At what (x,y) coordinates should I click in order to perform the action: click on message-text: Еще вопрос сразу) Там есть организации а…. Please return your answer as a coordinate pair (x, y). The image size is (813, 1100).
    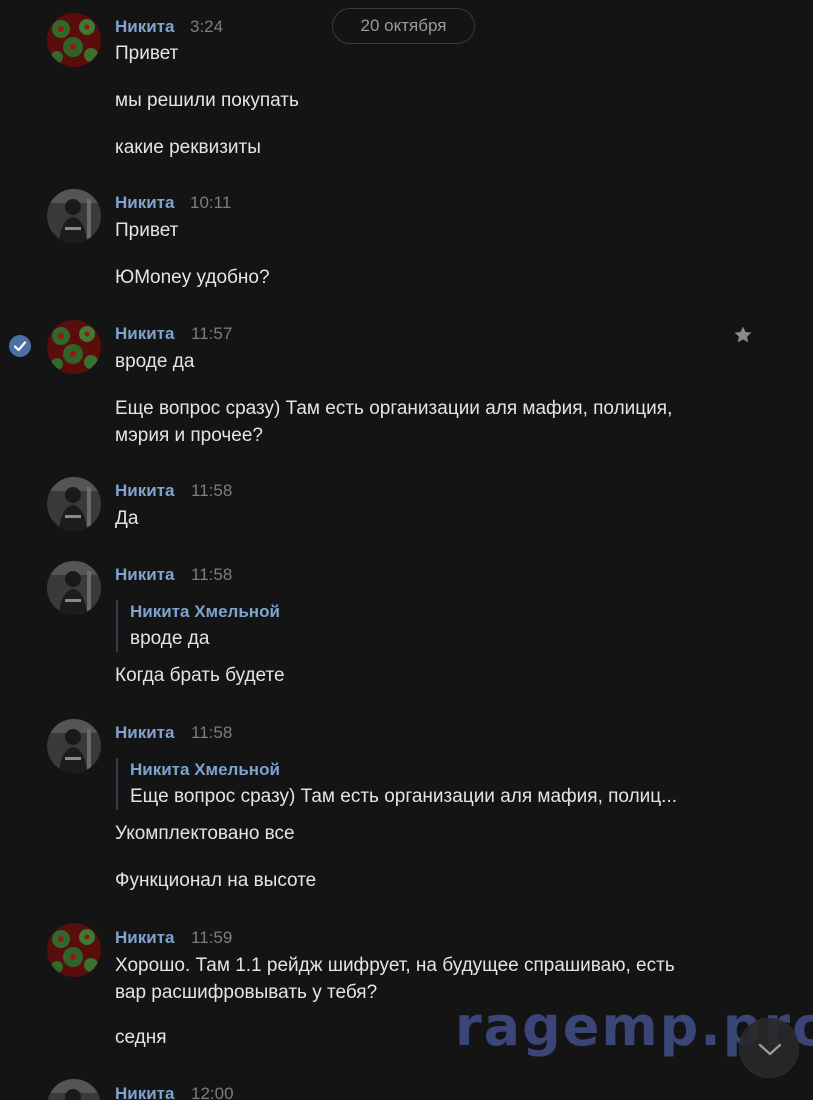
    Looking at the image, I should click on (394, 408).